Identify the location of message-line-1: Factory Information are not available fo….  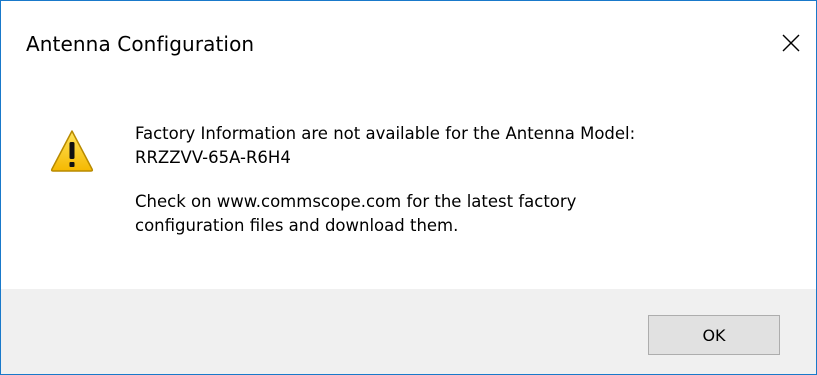
(385, 133).